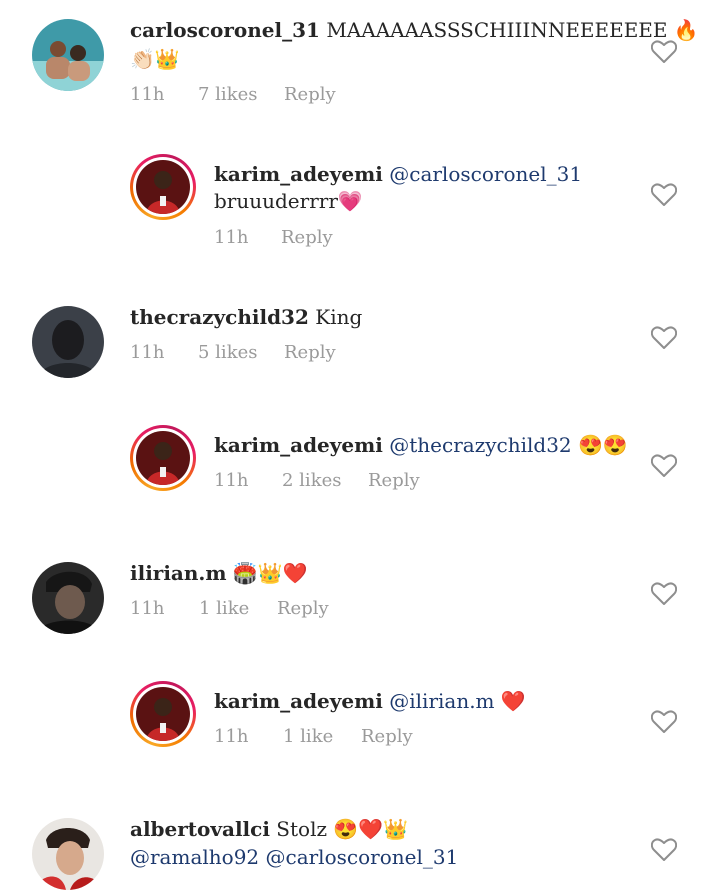  What do you see at coordinates (603, 445) in the screenshot?
I see `emoji: 😍😍` at bounding box center [603, 445].